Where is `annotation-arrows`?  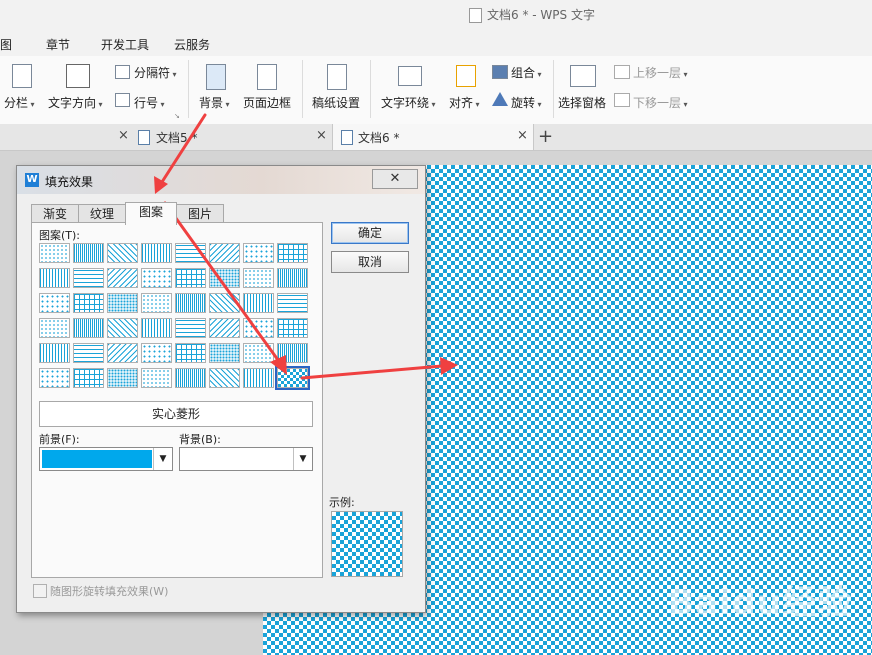 annotation-arrows is located at coordinates (306, 246).